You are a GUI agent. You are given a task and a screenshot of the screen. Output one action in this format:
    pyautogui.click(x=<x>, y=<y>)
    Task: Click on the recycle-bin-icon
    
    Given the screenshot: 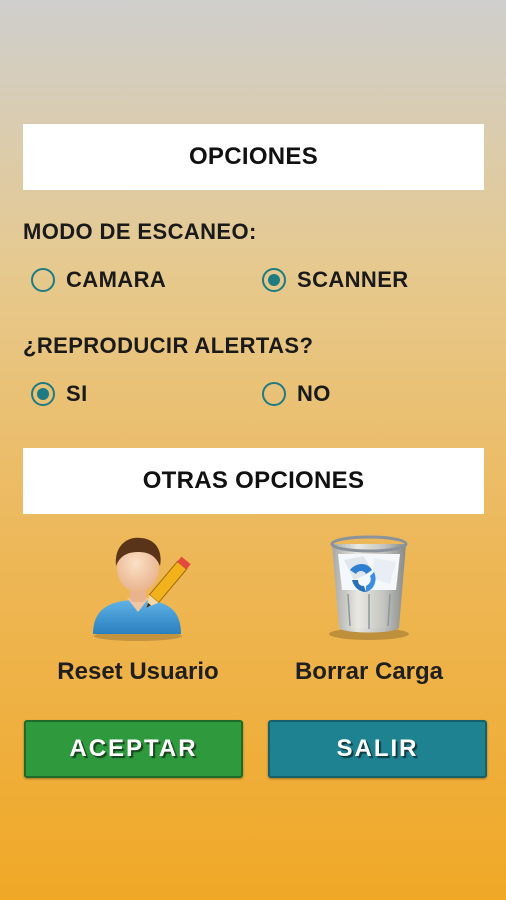 What is the action you would take?
    pyautogui.click(x=369, y=586)
    